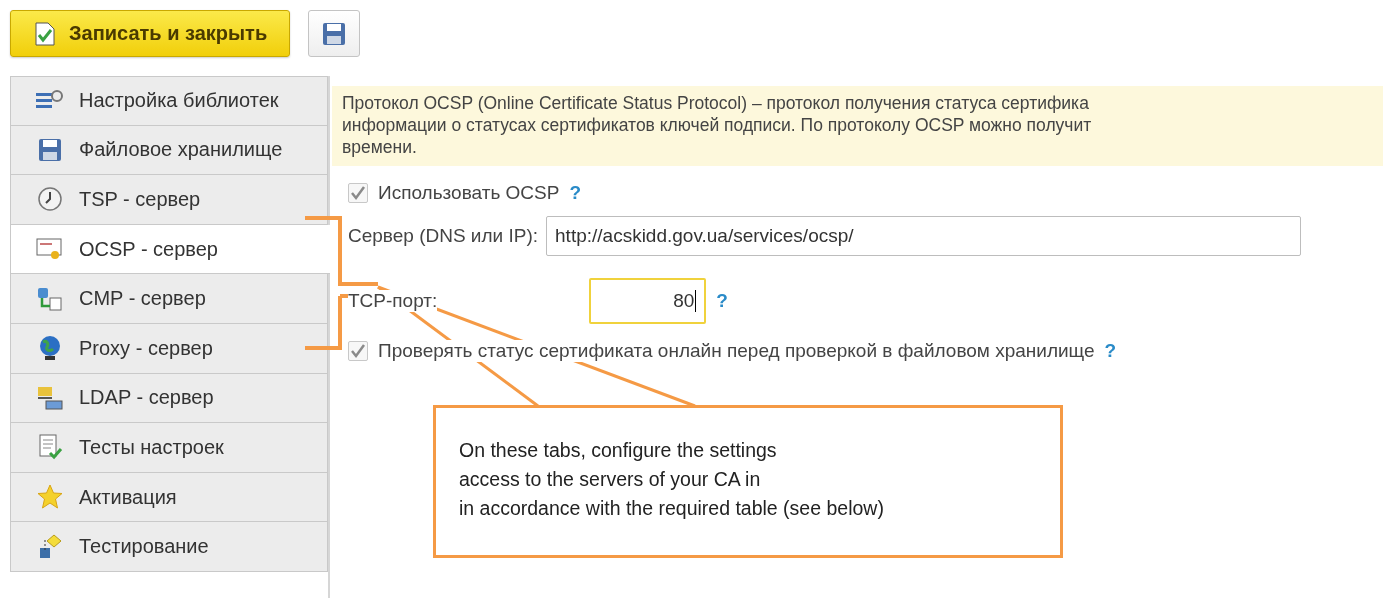 Image resolution: width=1383 pixels, height=598 pixels. What do you see at coordinates (169, 200) in the screenshot?
I see `sidebar-tab: TSP - сервер` at bounding box center [169, 200].